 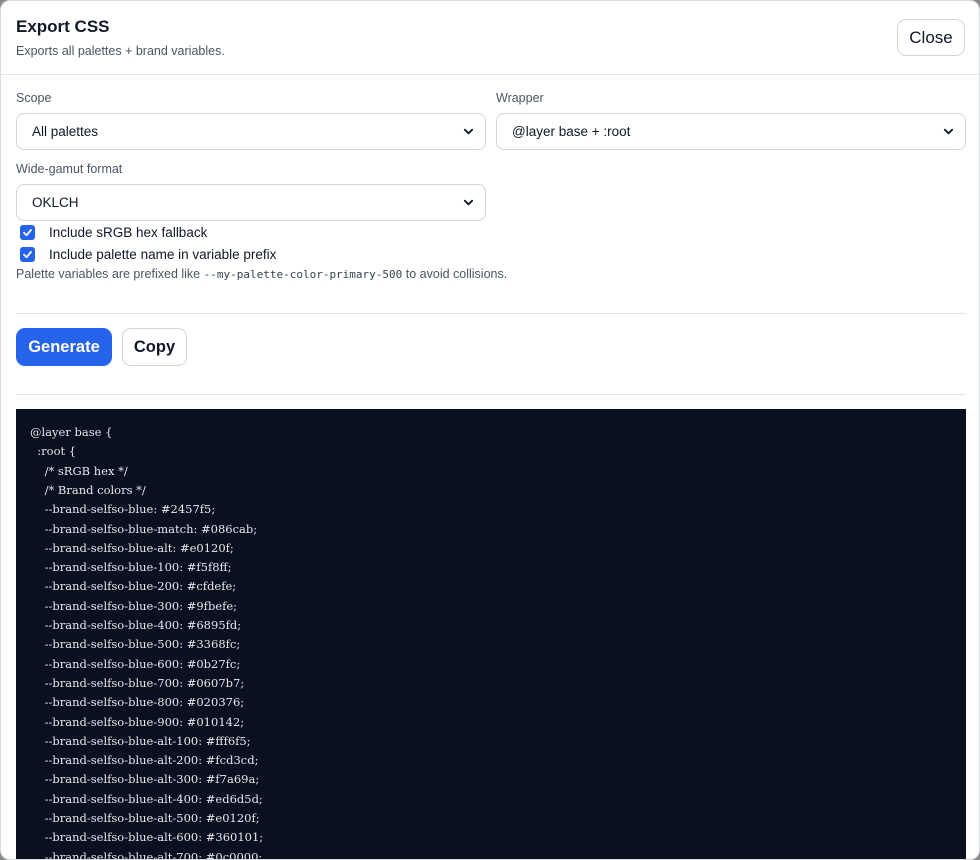 I want to click on wrapper-select: @layer base + :root, so click(x=731, y=131).